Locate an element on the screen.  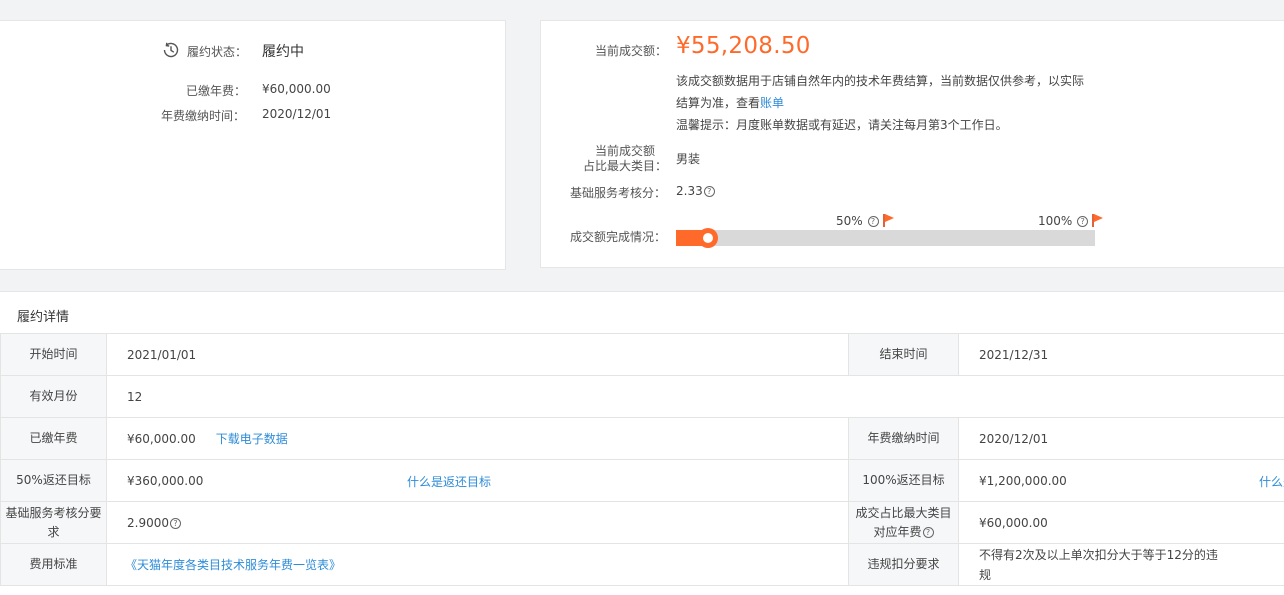
status-label: 履约状态： is located at coordinates (217, 52).